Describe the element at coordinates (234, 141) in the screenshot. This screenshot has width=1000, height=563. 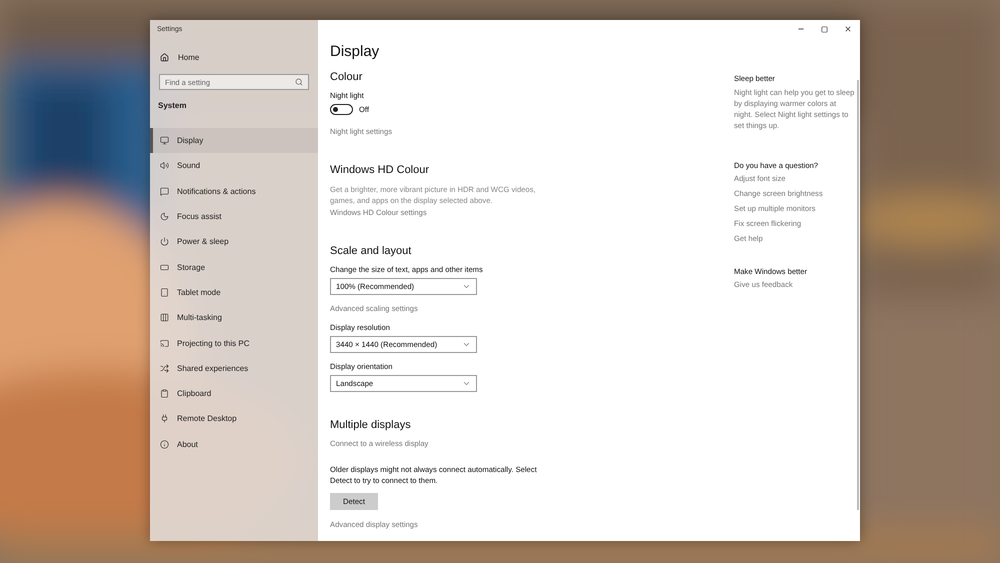
I see `nav-item: Display` at that location.